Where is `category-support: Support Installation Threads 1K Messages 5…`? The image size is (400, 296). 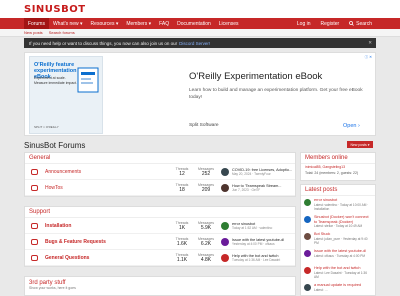 category-support: Support Installation Threads 1K Messages 5… is located at coordinates (160, 236).